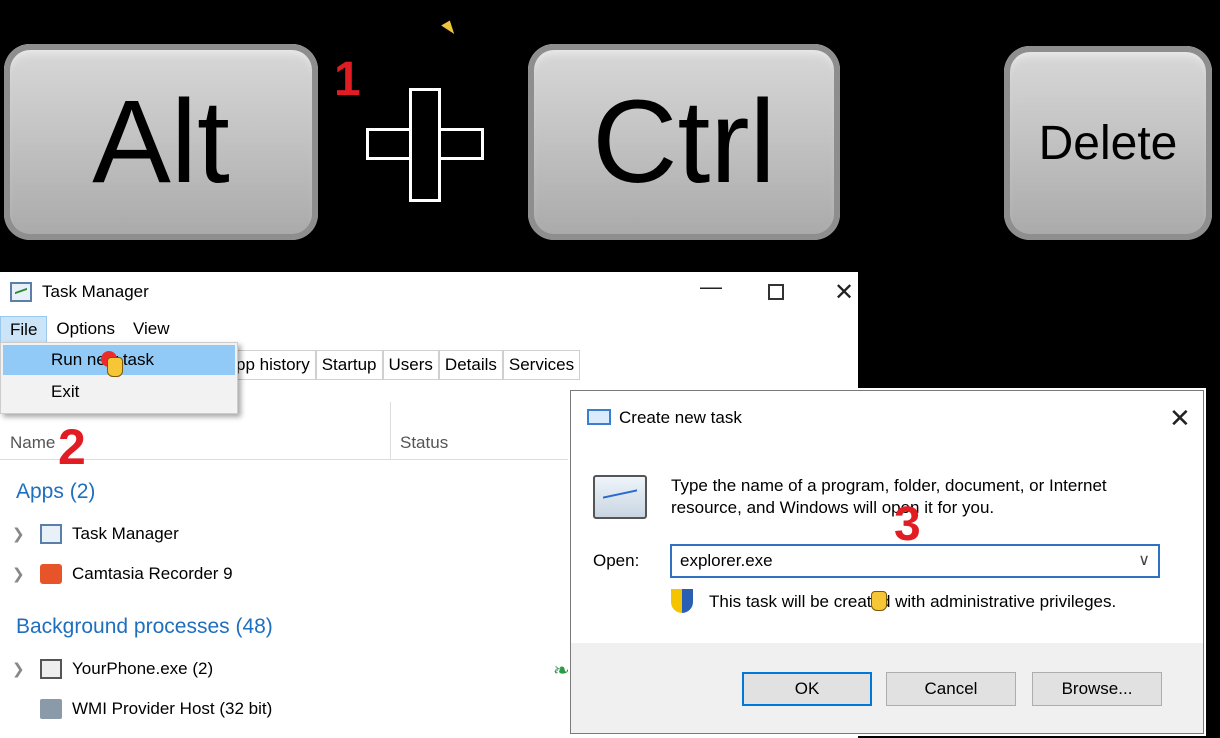 This screenshot has width=1220, height=738. I want to click on process-name: YourPhone.exe (2), so click(143, 668).